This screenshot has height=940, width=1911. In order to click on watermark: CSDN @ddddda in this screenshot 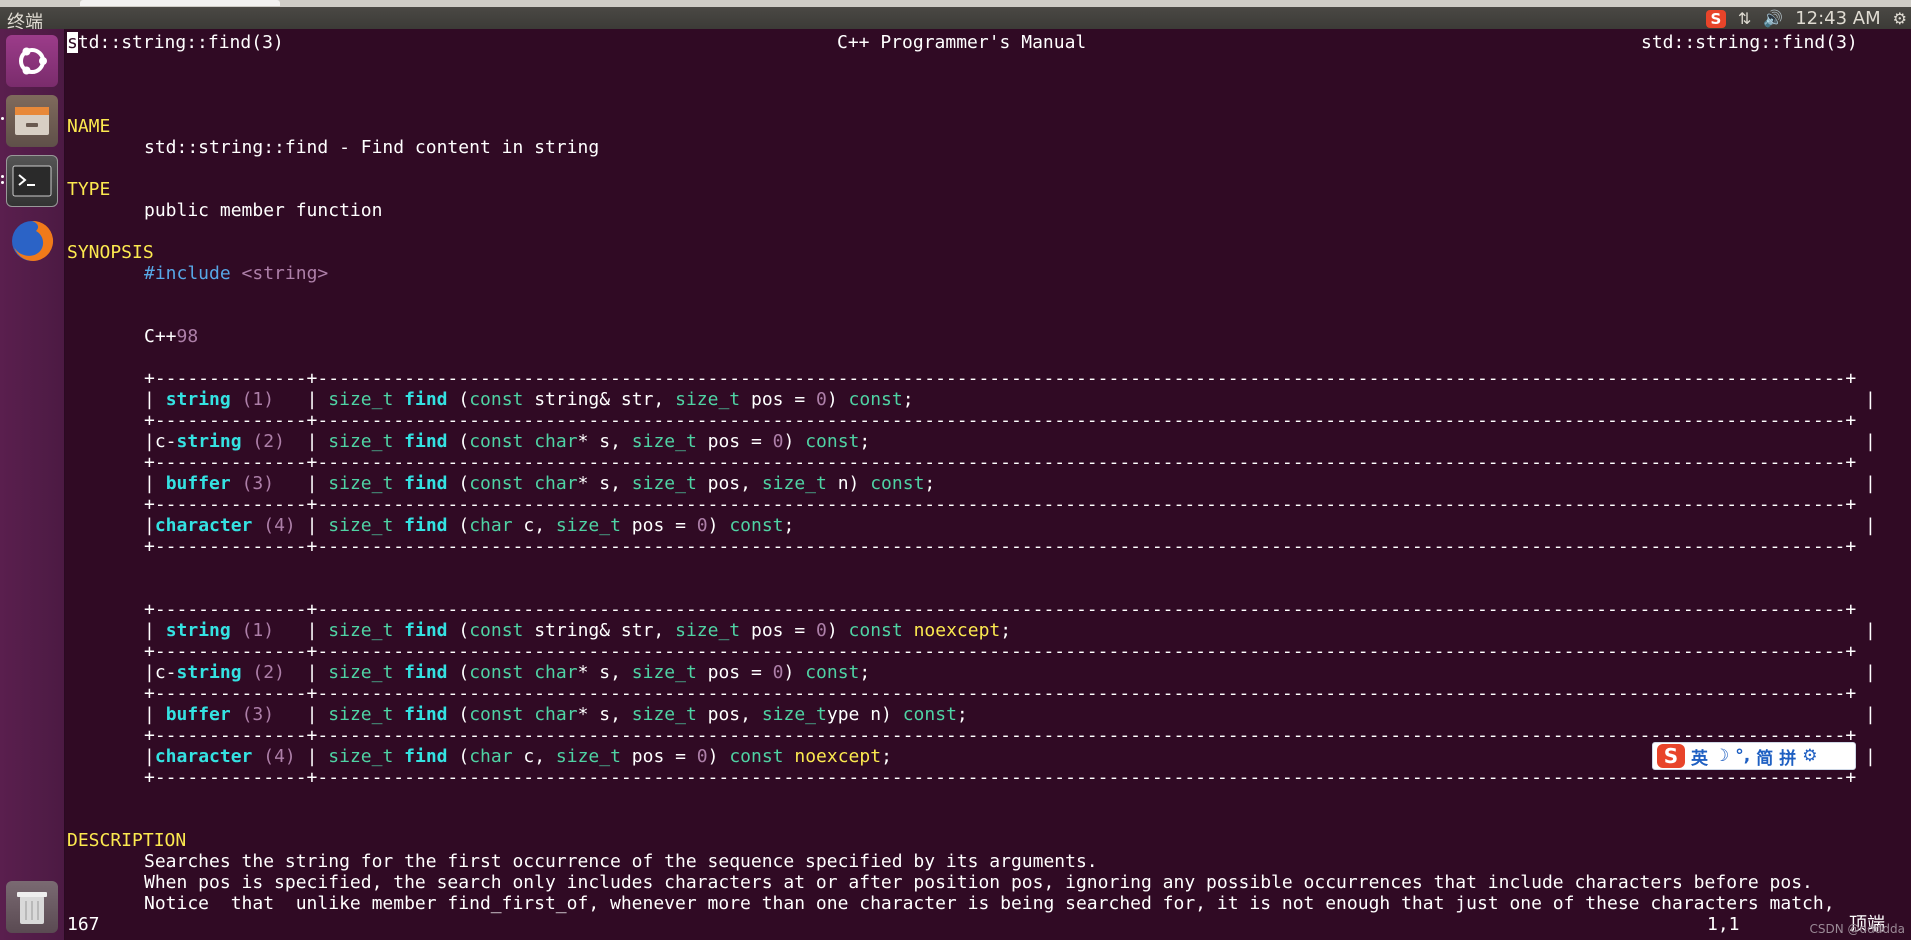, I will do `click(1857, 929)`.